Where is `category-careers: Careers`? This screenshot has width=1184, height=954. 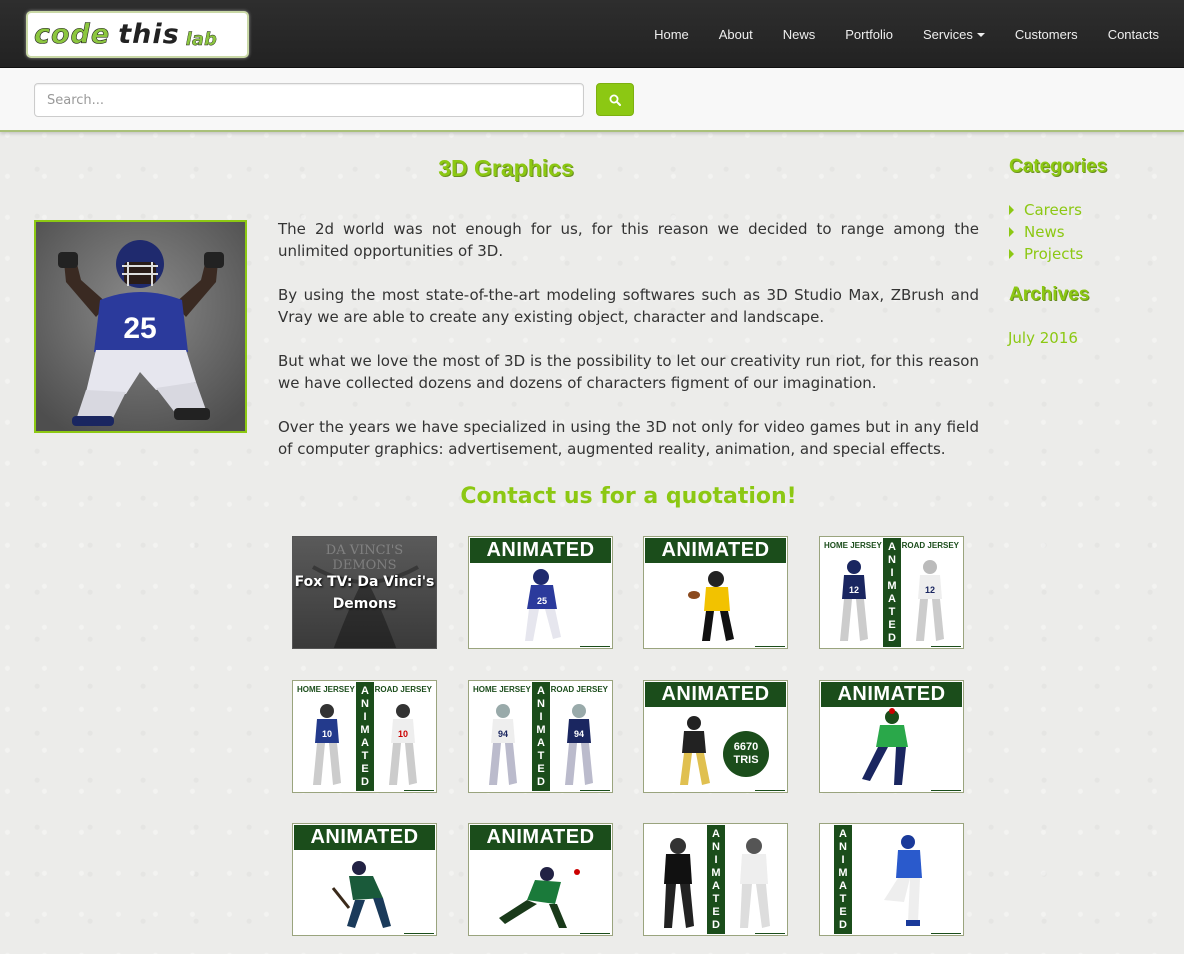 category-careers: Careers is located at coordinates (1046, 210).